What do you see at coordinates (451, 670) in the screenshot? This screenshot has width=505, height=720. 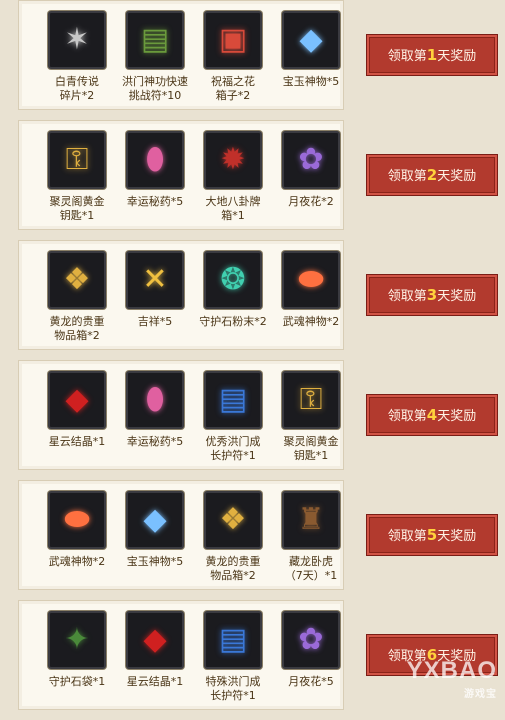 I see `watermark-text: YXBAO` at bounding box center [451, 670].